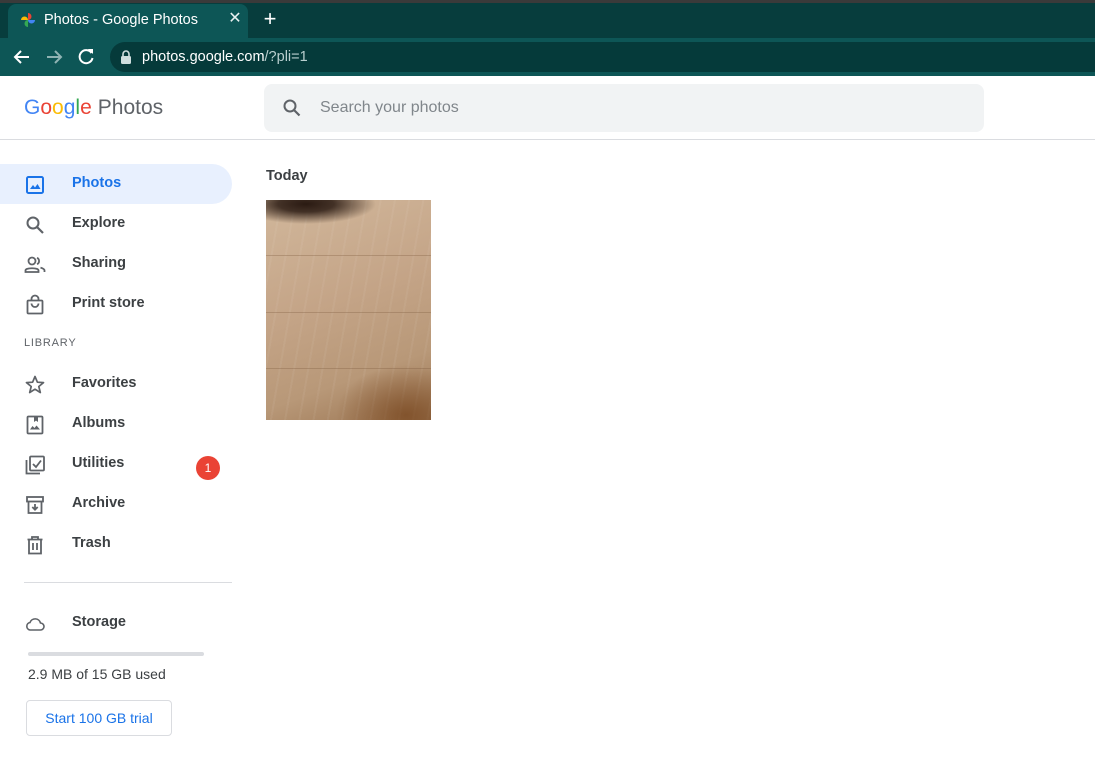 The width and height of the screenshot is (1095, 777). Describe the element at coordinates (35, 505) in the screenshot. I see `archive-icon` at that location.